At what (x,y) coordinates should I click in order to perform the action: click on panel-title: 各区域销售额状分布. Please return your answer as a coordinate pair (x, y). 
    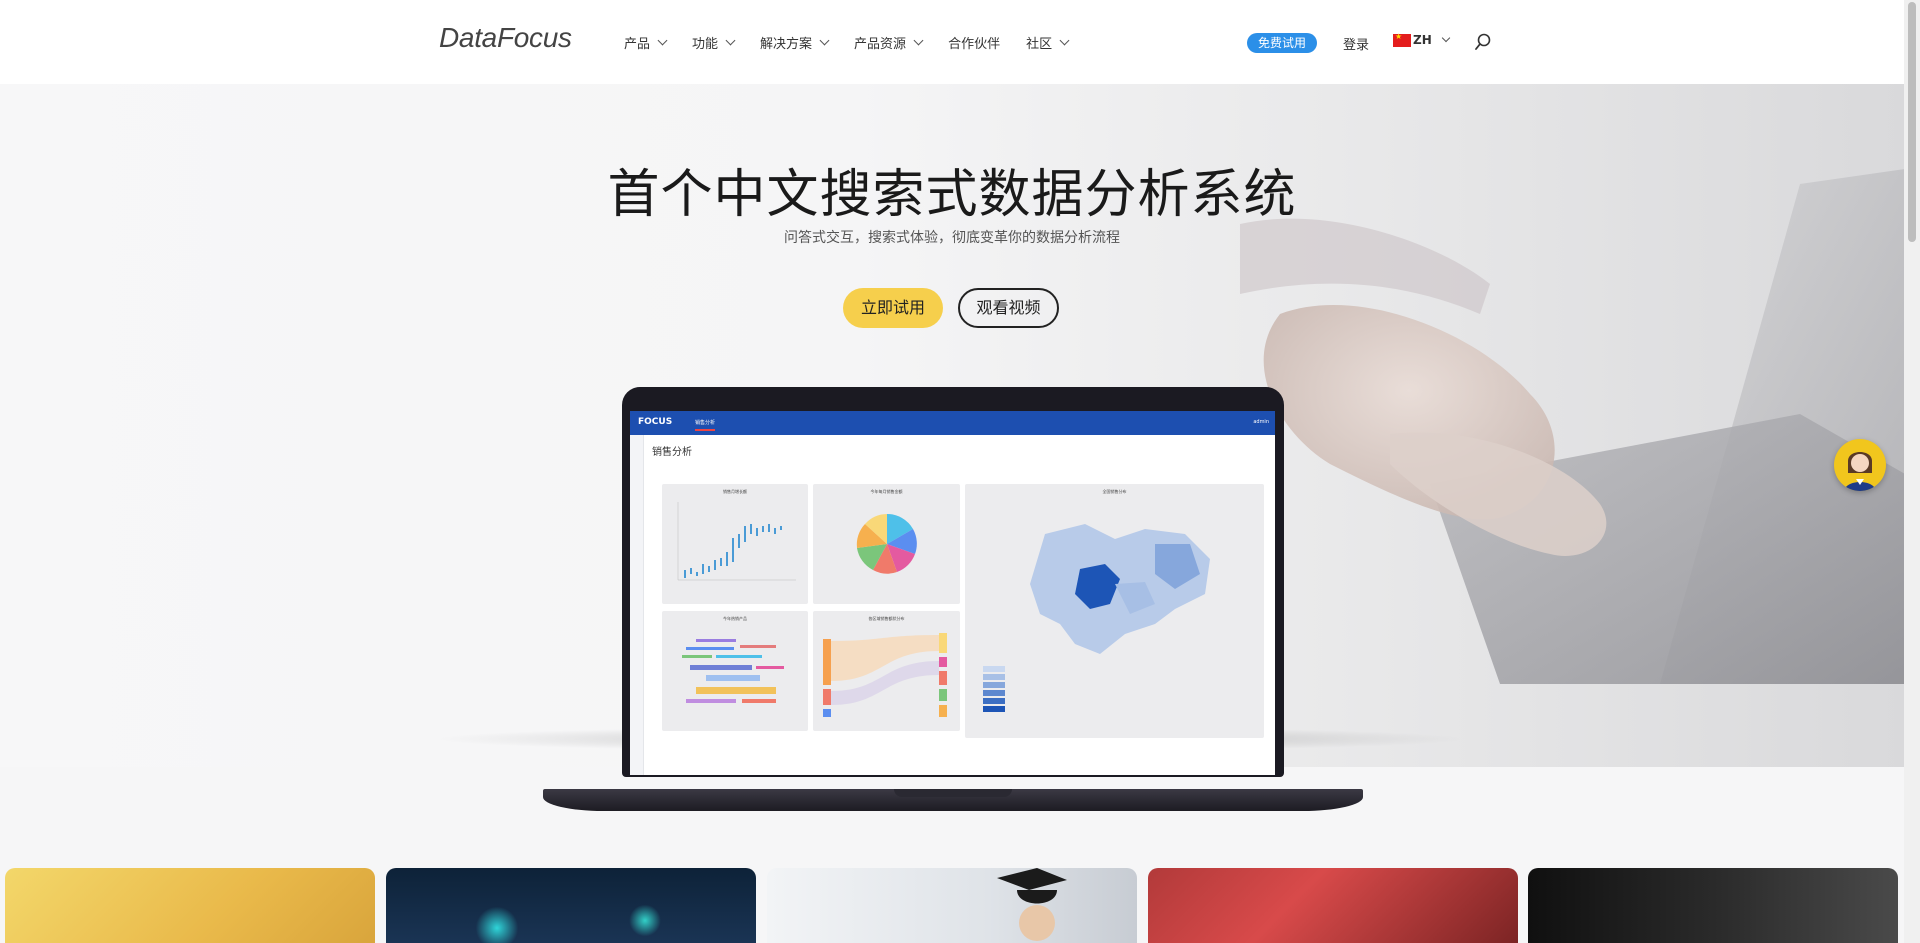
    Looking at the image, I should click on (886, 618).